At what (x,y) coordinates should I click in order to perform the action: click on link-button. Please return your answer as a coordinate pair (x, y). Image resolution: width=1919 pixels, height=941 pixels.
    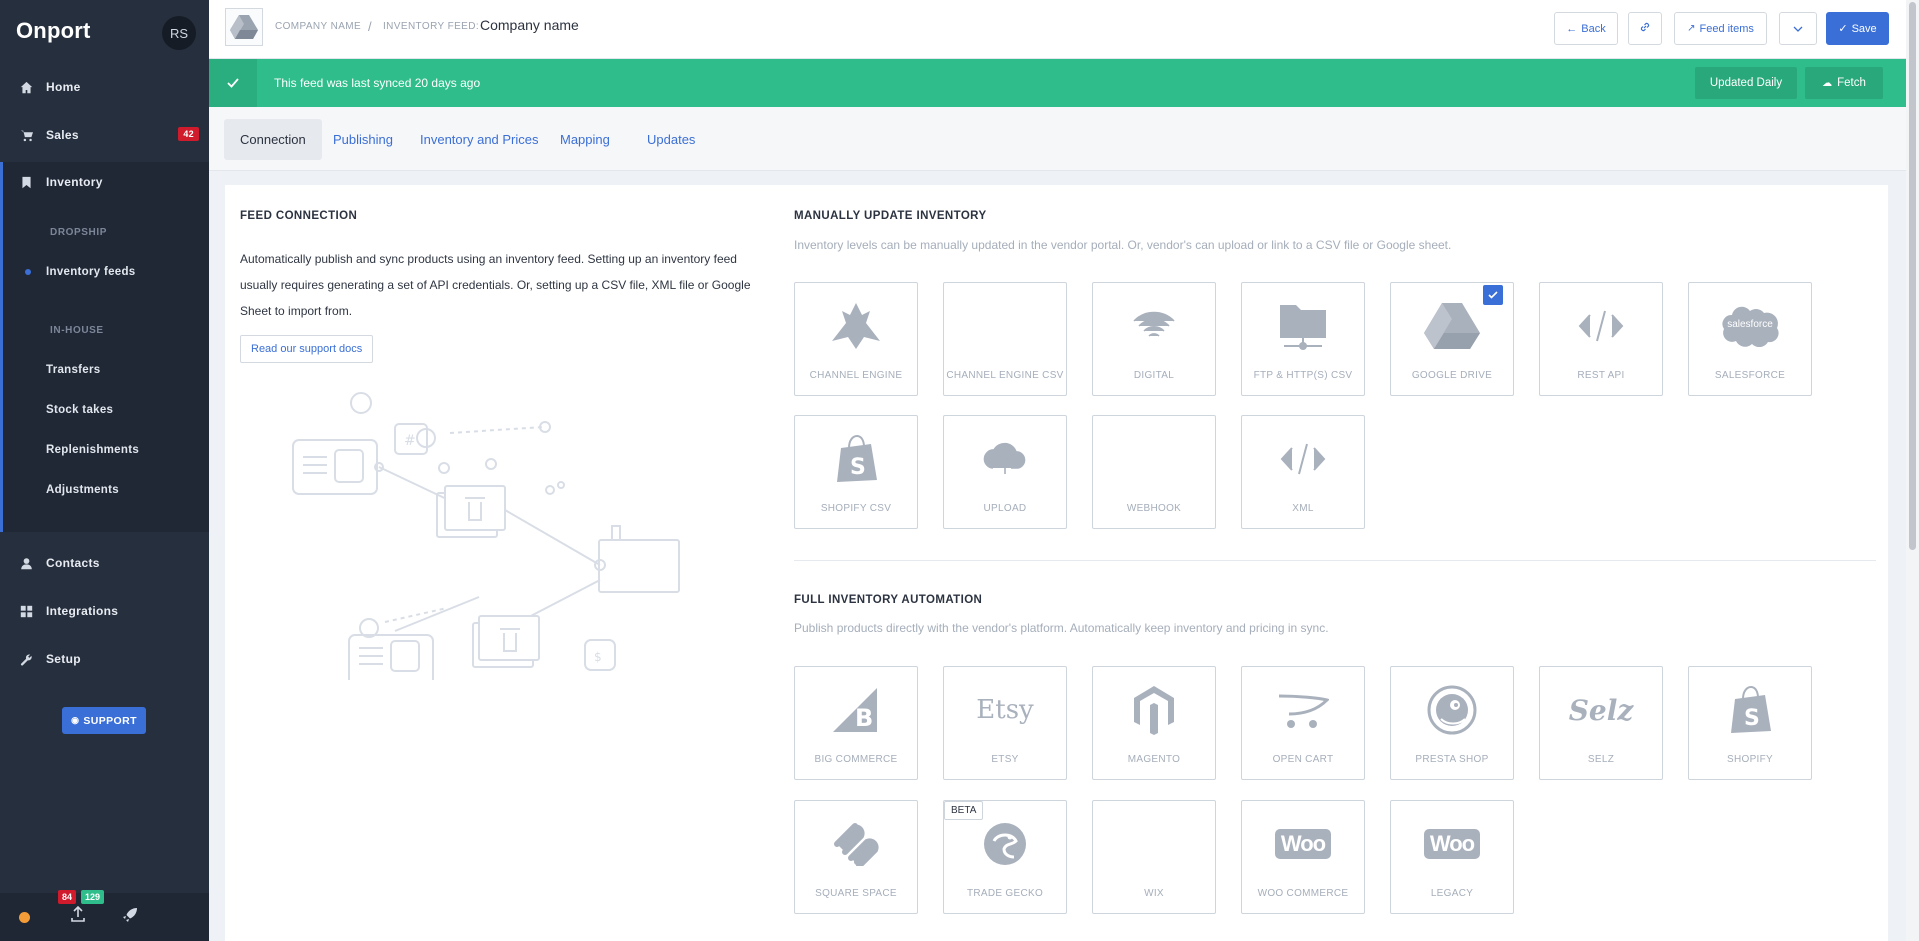
    Looking at the image, I should click on (1645, 28).